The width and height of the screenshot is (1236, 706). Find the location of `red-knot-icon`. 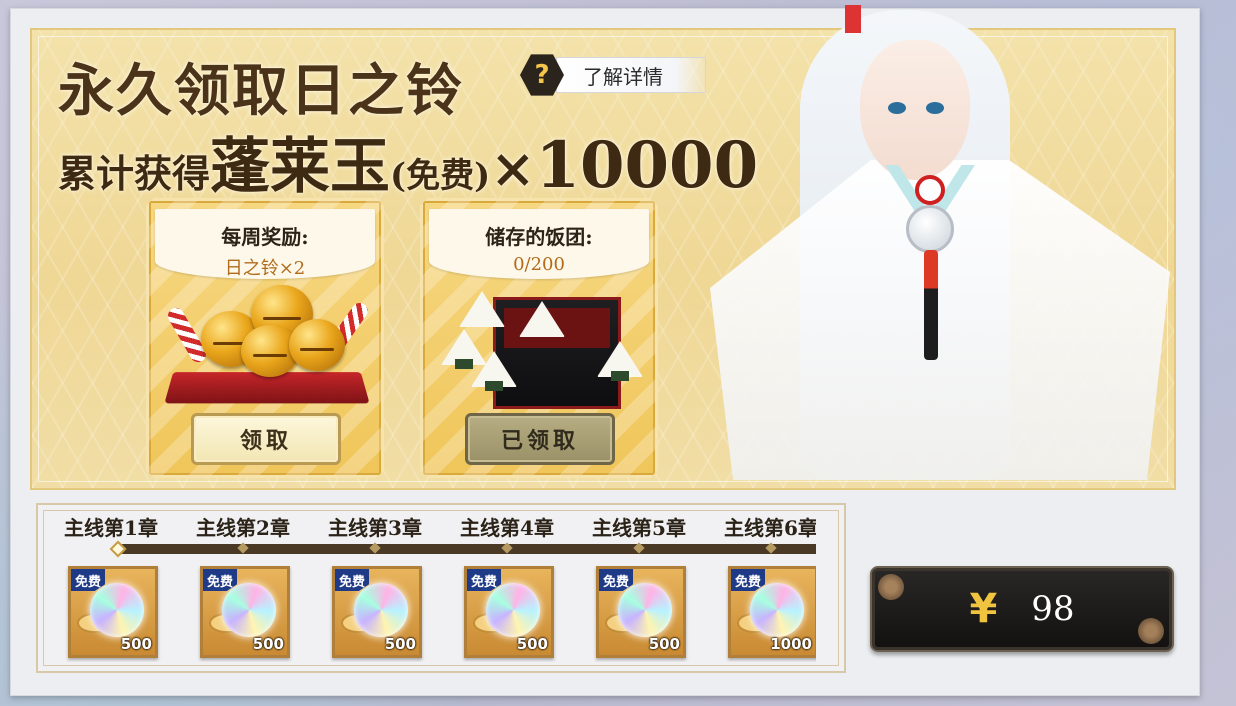

red-knot-icon is located at coordinates (930, 190).